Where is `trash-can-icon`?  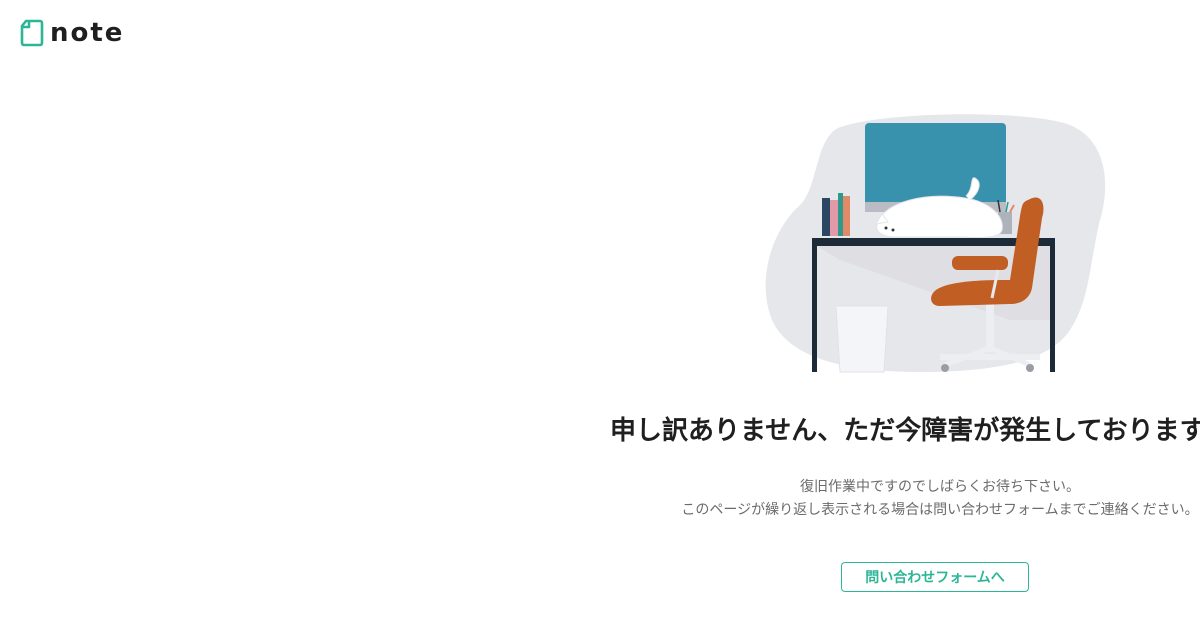 trash-can-icon is located at coordinates (862, 339).